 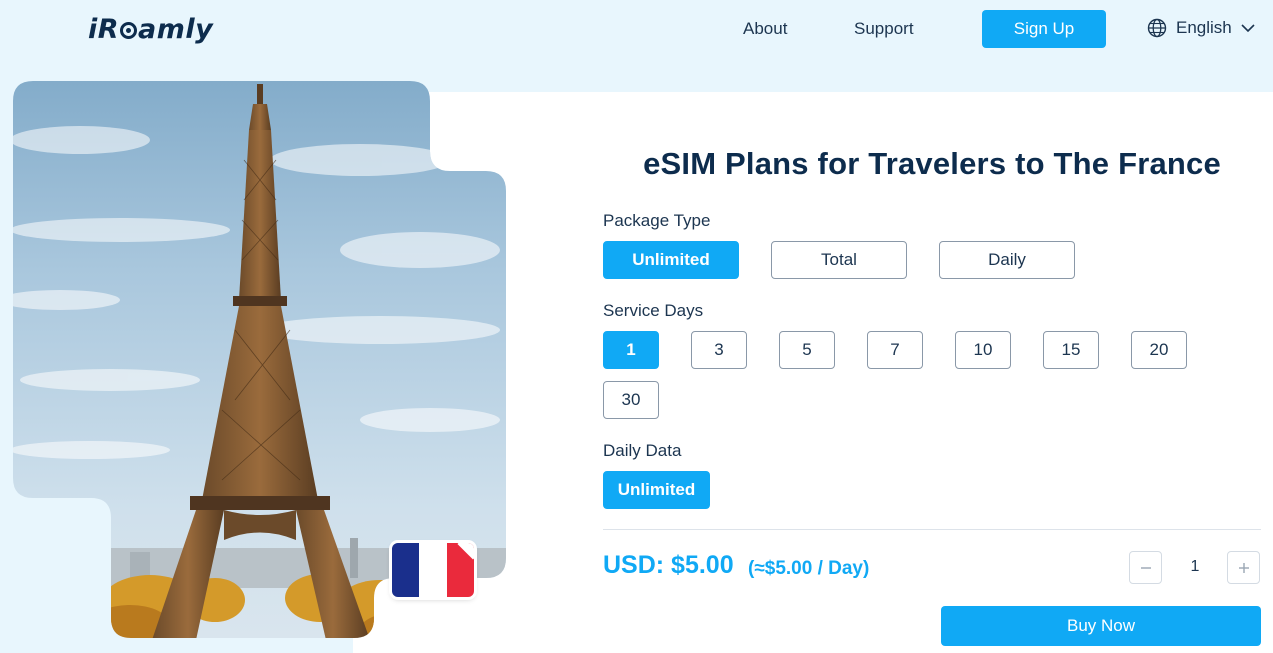 What do you see at coordinates (1248, 28) in the screenshot?
I see `chevron-down-icon` at bounding box center [1248, 28].